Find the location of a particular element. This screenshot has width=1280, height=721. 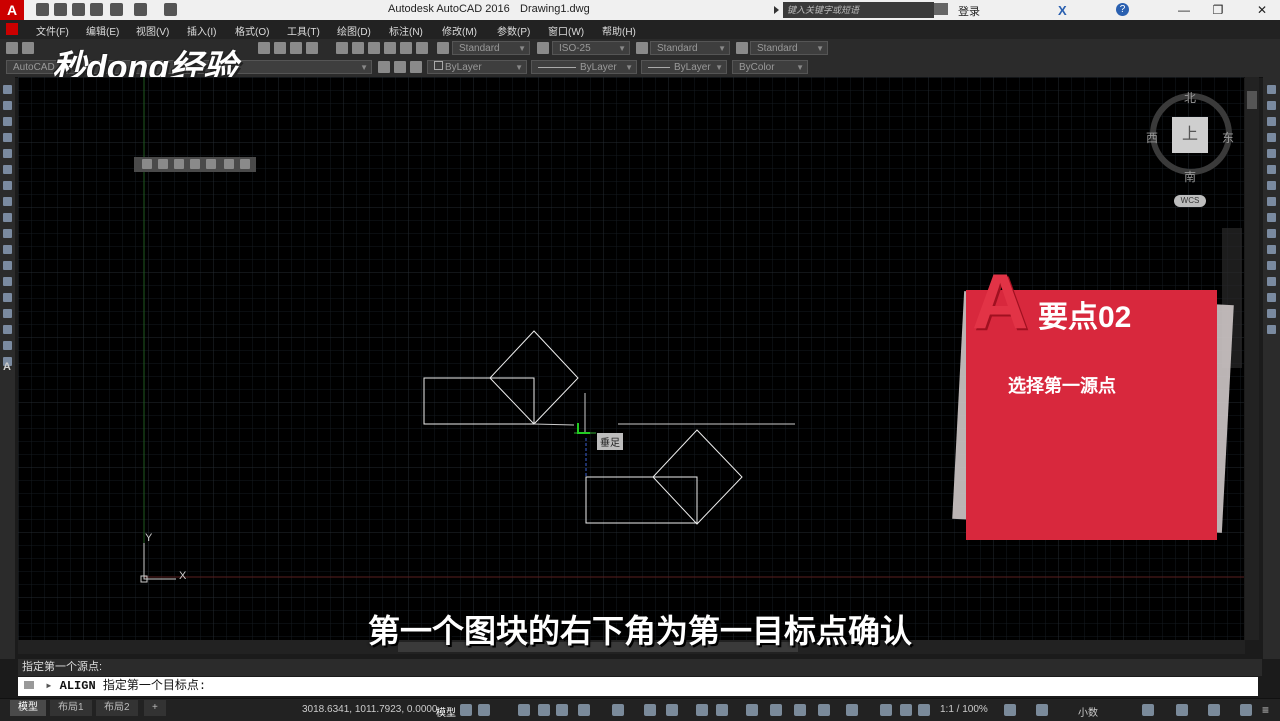

view-right-icon is located at coordinates (195, 164).